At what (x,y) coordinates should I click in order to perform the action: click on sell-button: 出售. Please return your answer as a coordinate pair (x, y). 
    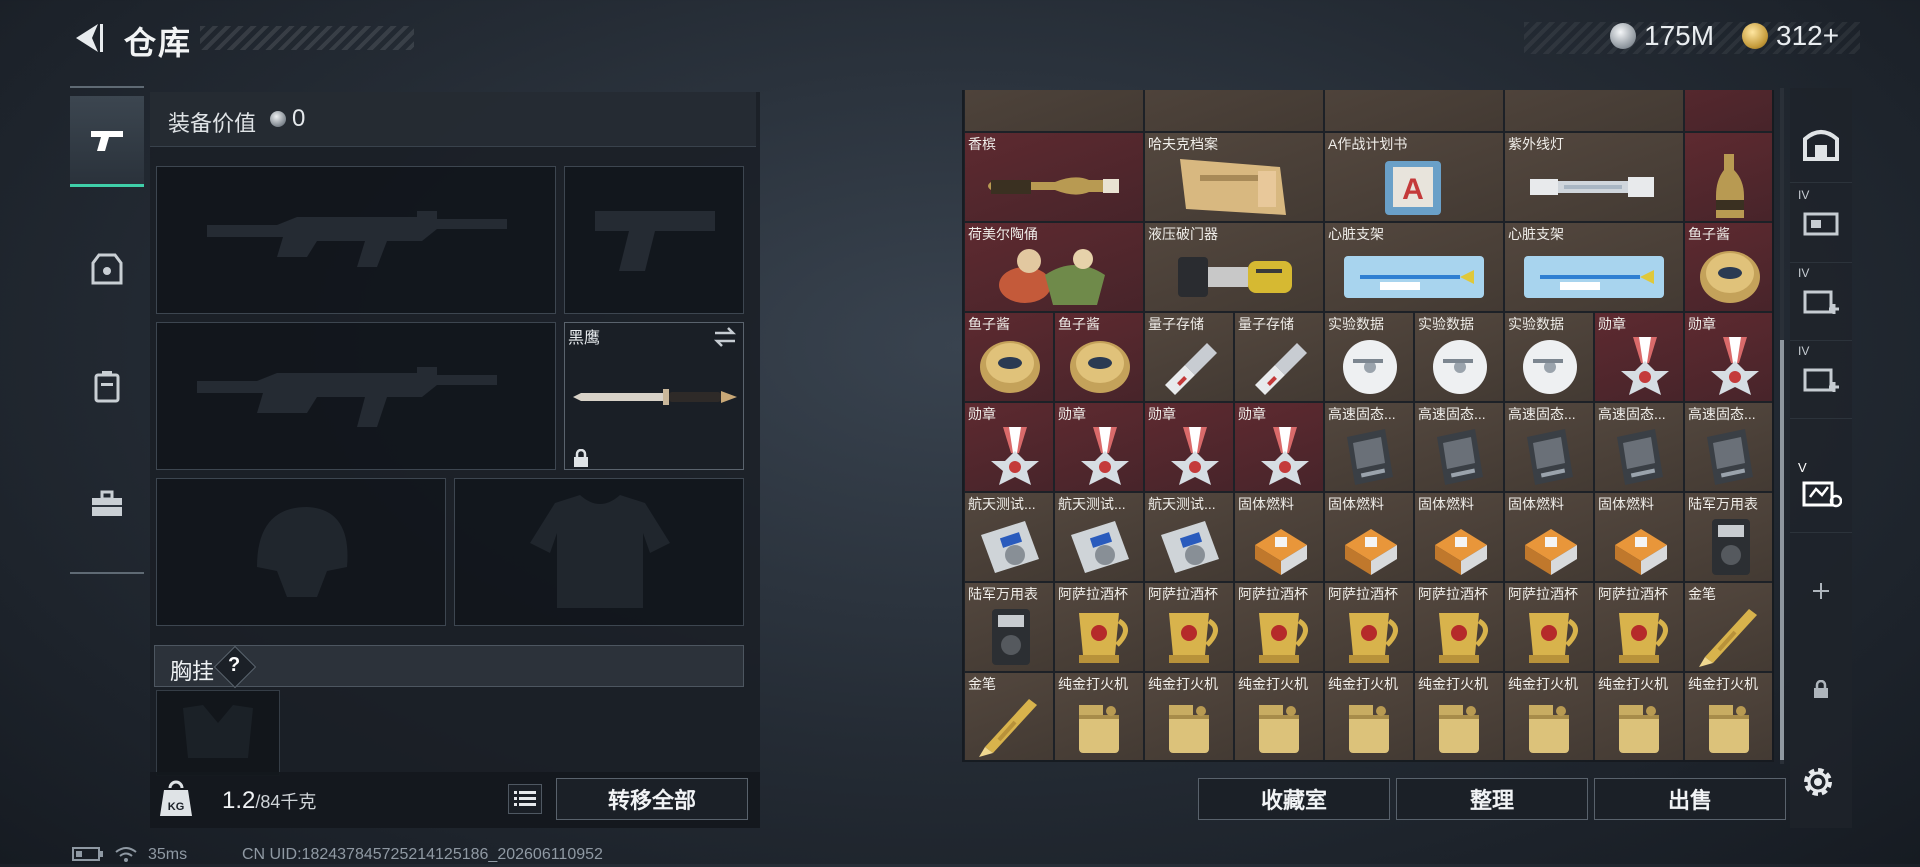
    Looking at the image, I should click on (1690, 799).